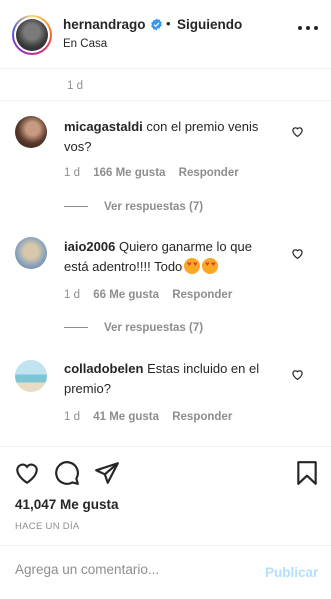 The image size is (331, 599). I want to click on post-likes-count: 41,047 Me gusta, so click(67, 504).